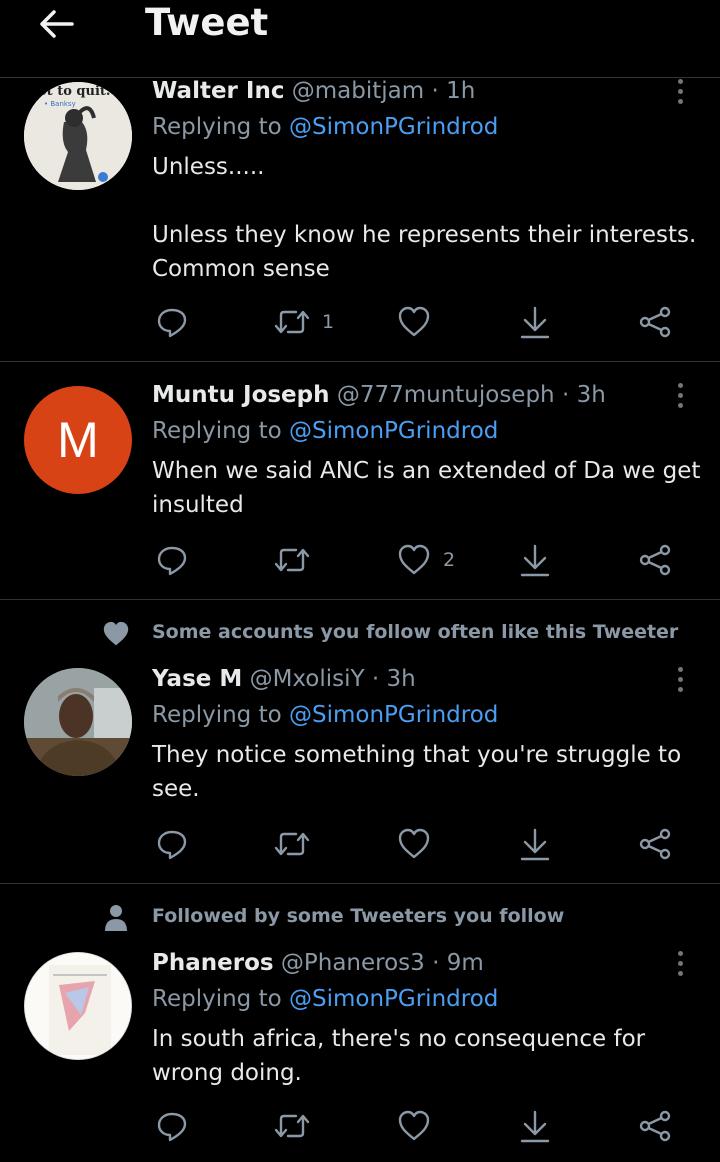  What do you see at coordinates (328, 322) in the screenshot?
I see `retweet-count: 1` at bounding box center [328, 322].